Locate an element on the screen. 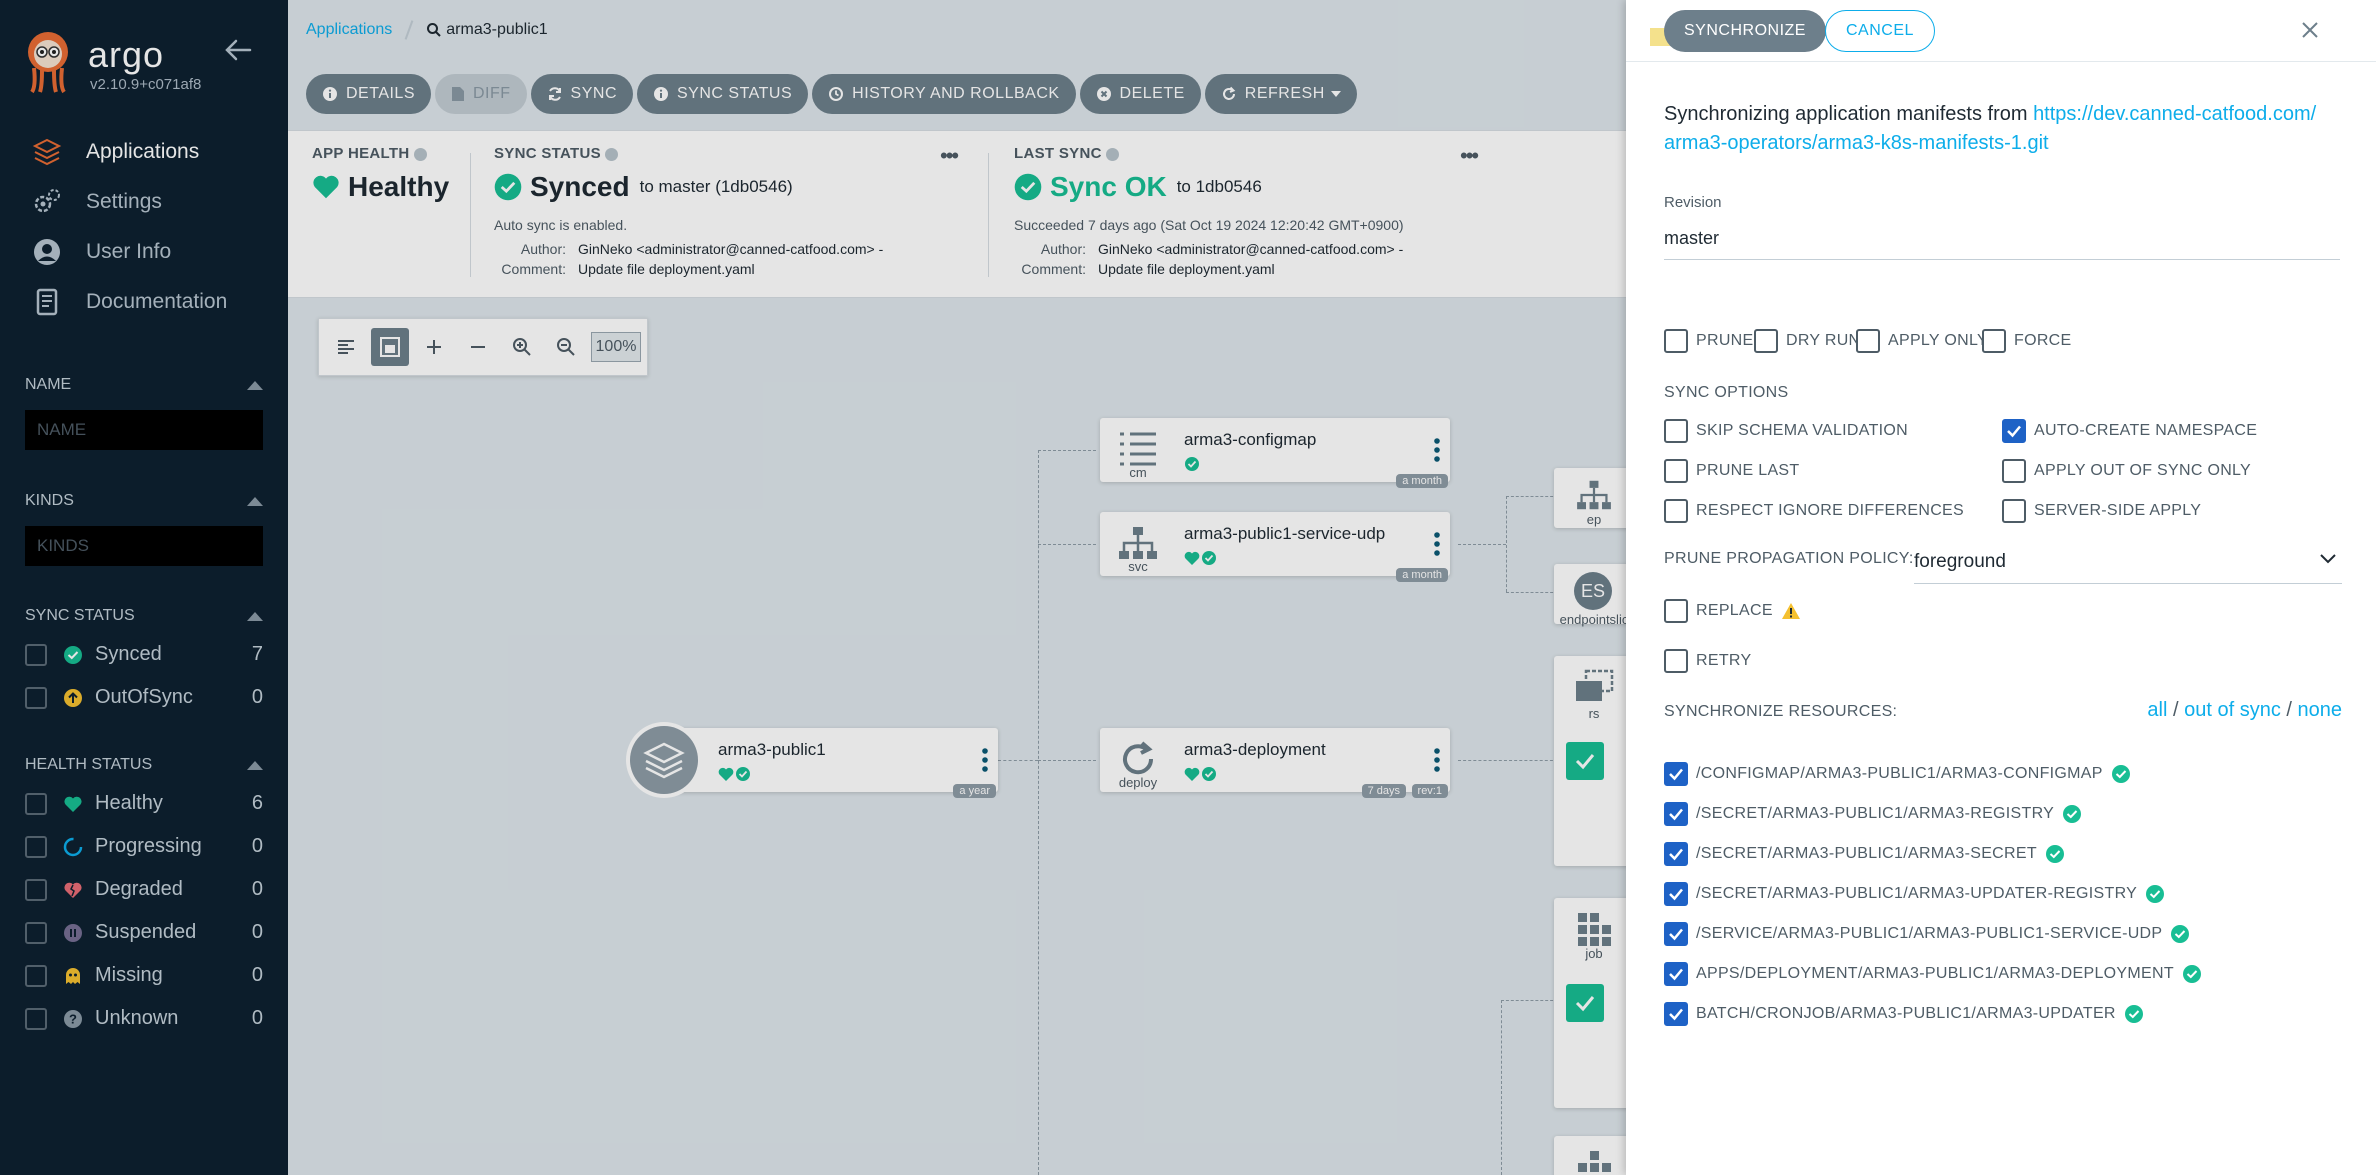  resource-label: /SECRET/ARMA3-PUBLIC1/ARMA3-REGISTRY is located at coordinates (1875, 813).